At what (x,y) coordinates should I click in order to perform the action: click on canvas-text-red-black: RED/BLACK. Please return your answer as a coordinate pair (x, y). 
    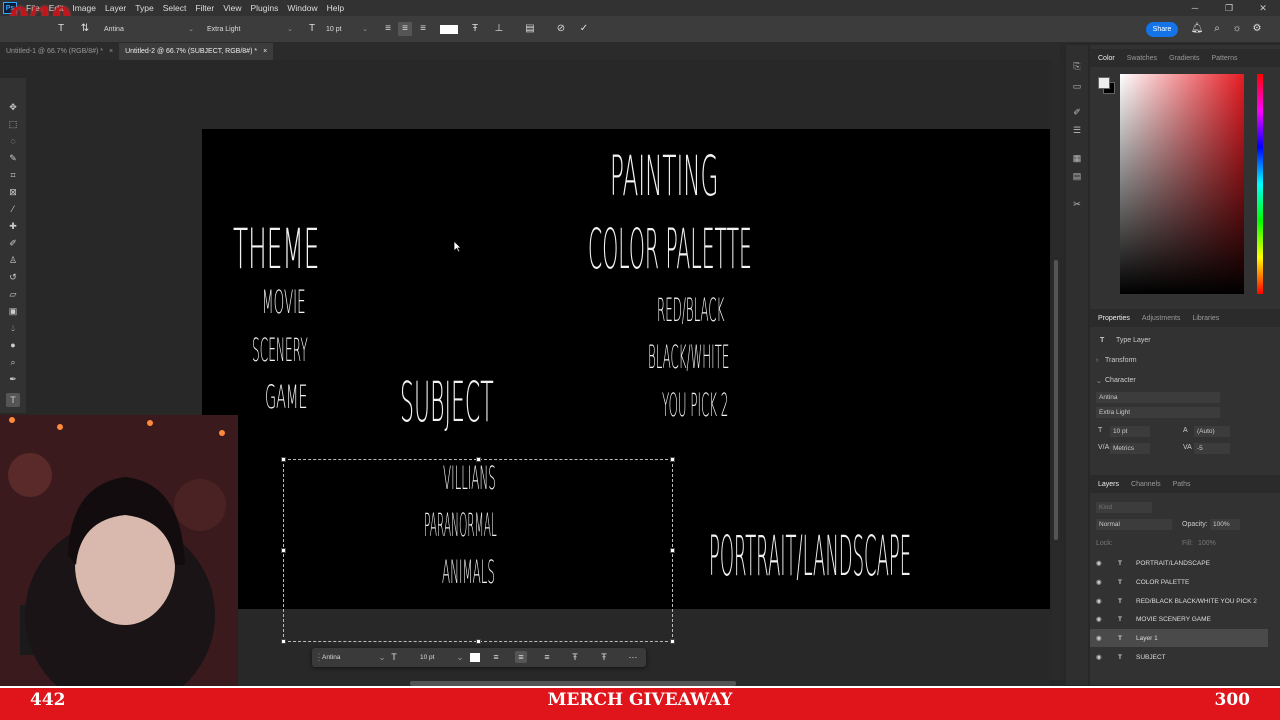
    Looking at the image, I should click on (690, 310).